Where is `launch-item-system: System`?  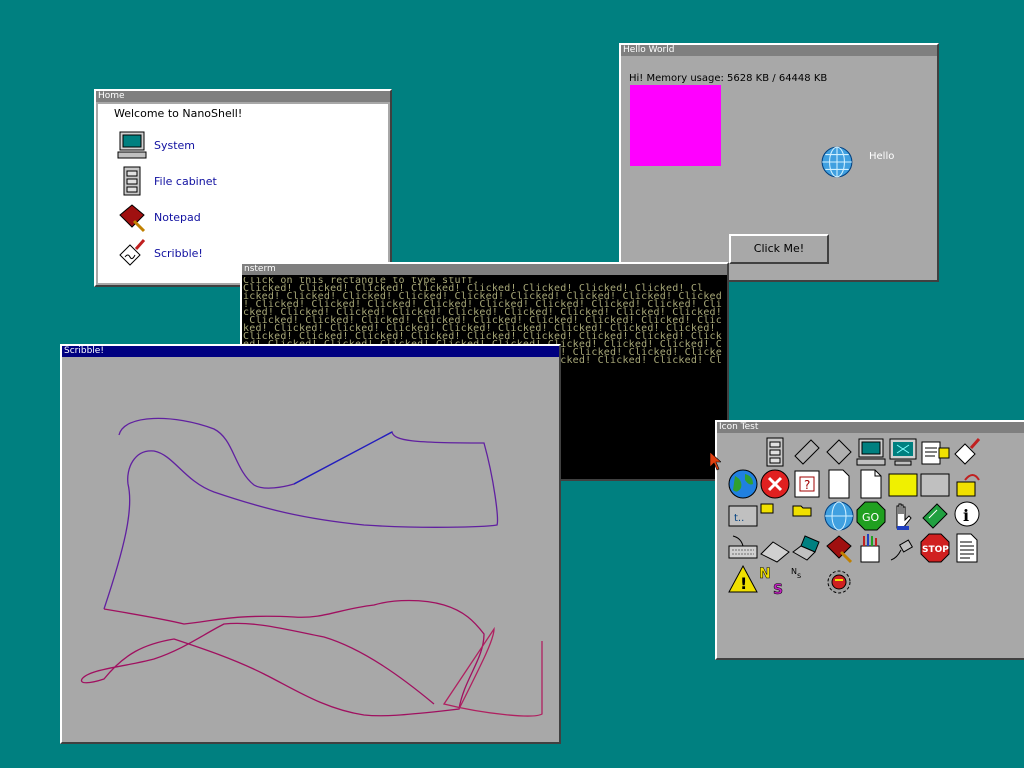 launch-item-system: System is located at coordinates (216, 145).